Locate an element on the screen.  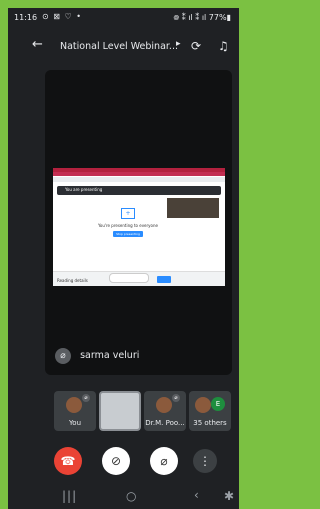
more-vert-icon: ⋮ is located at coordinates (205, 461).